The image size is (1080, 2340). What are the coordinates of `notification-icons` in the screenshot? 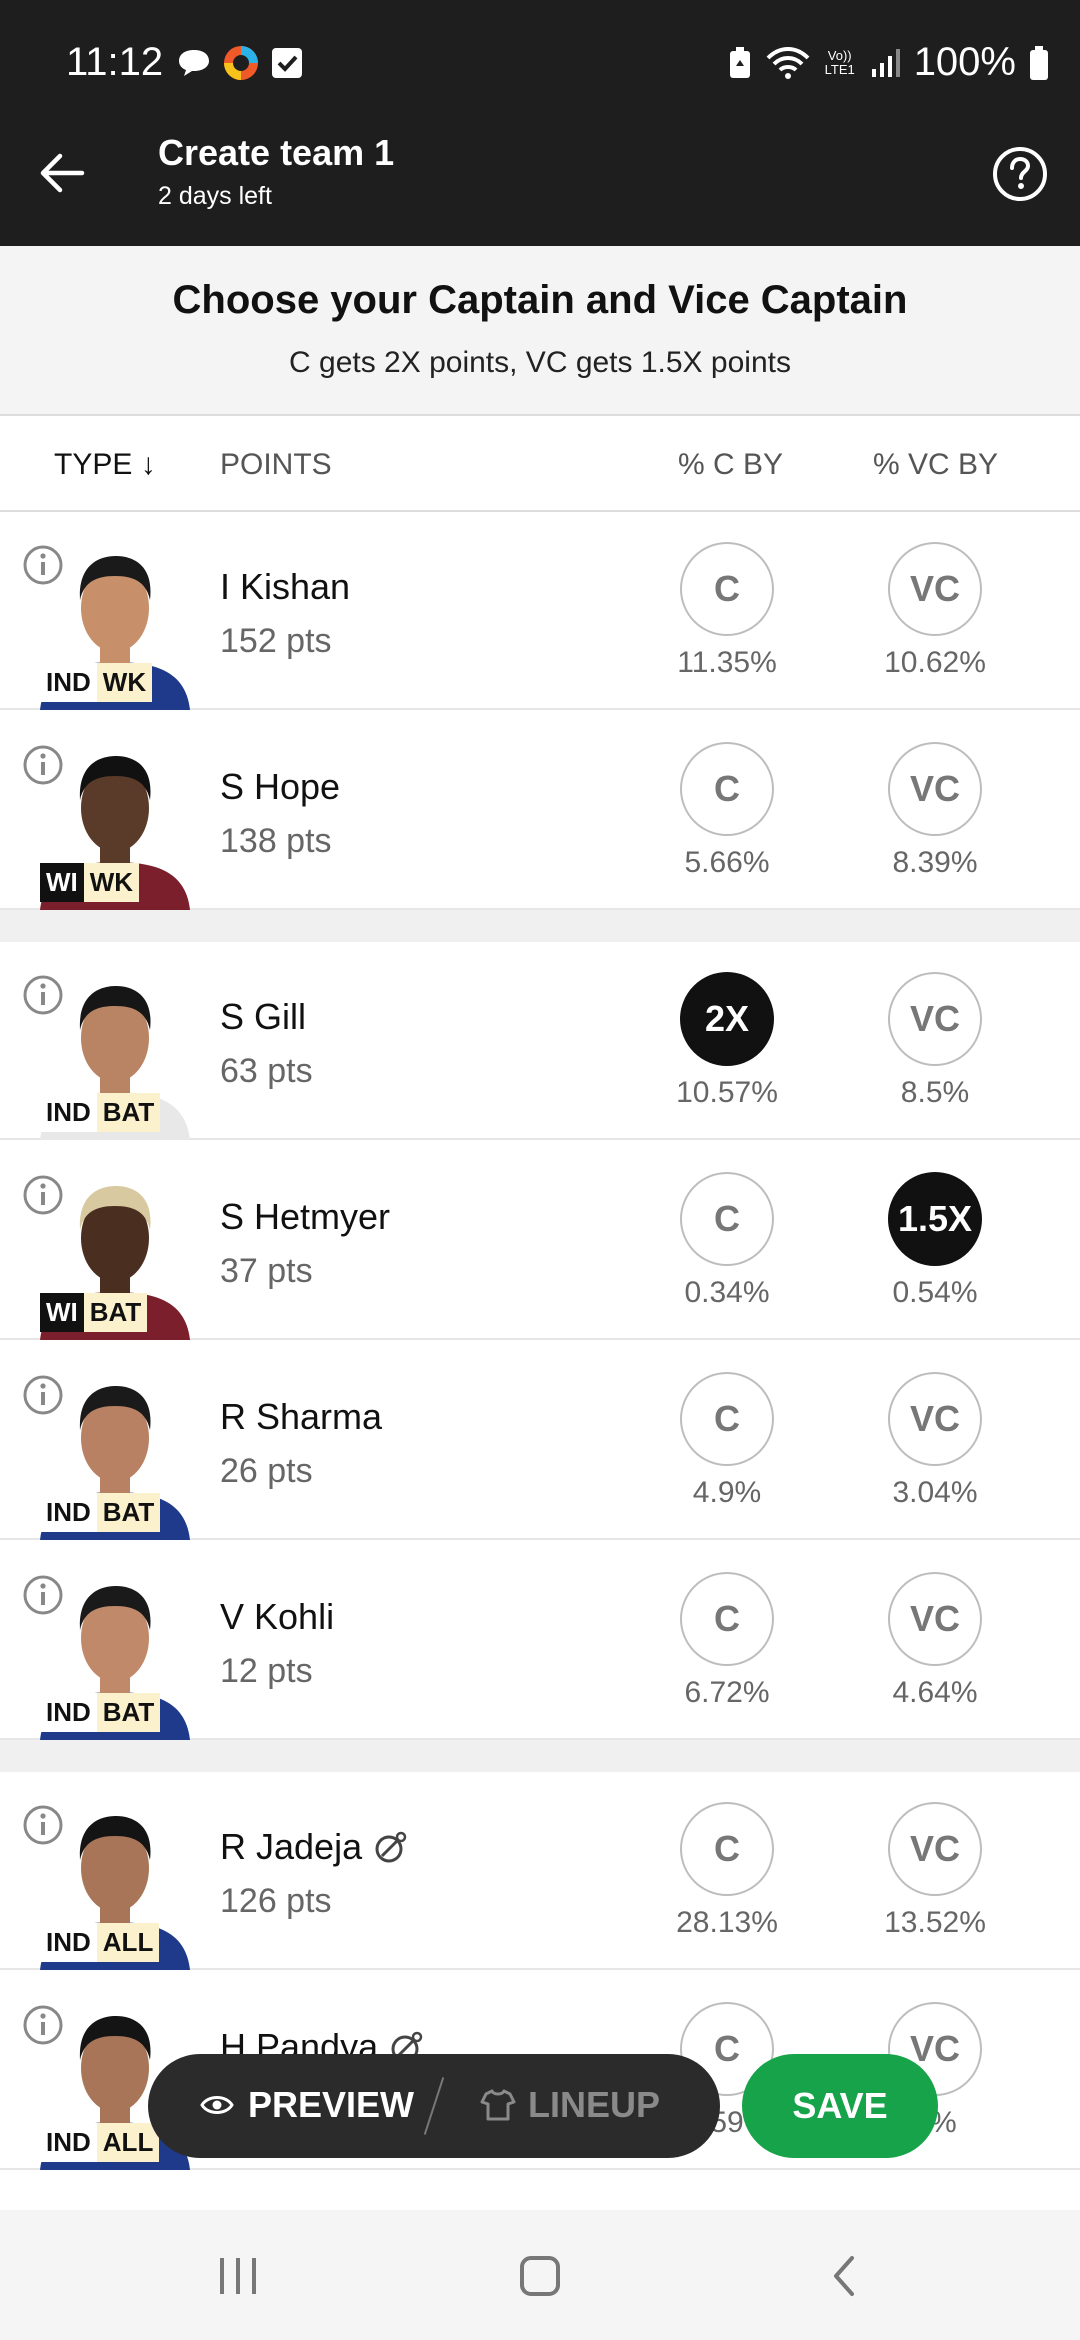 It's located at (240, 63).